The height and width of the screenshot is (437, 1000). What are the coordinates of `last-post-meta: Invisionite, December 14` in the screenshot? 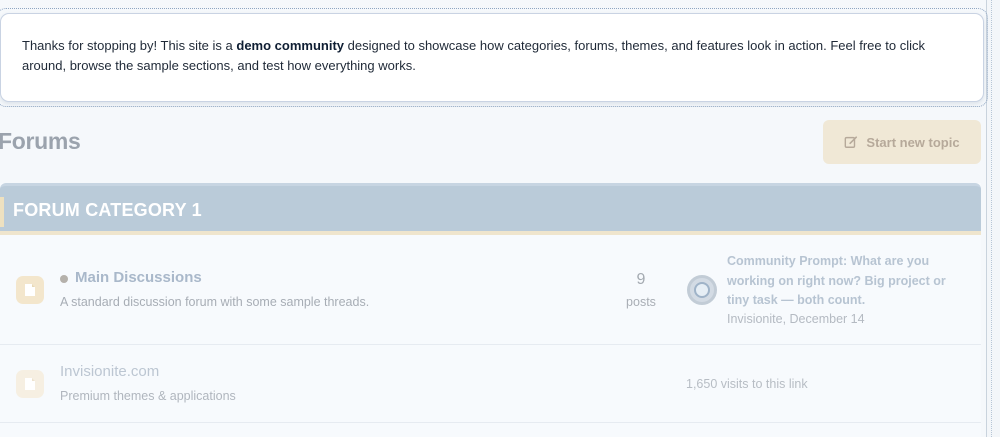 It's located at (796, 319).